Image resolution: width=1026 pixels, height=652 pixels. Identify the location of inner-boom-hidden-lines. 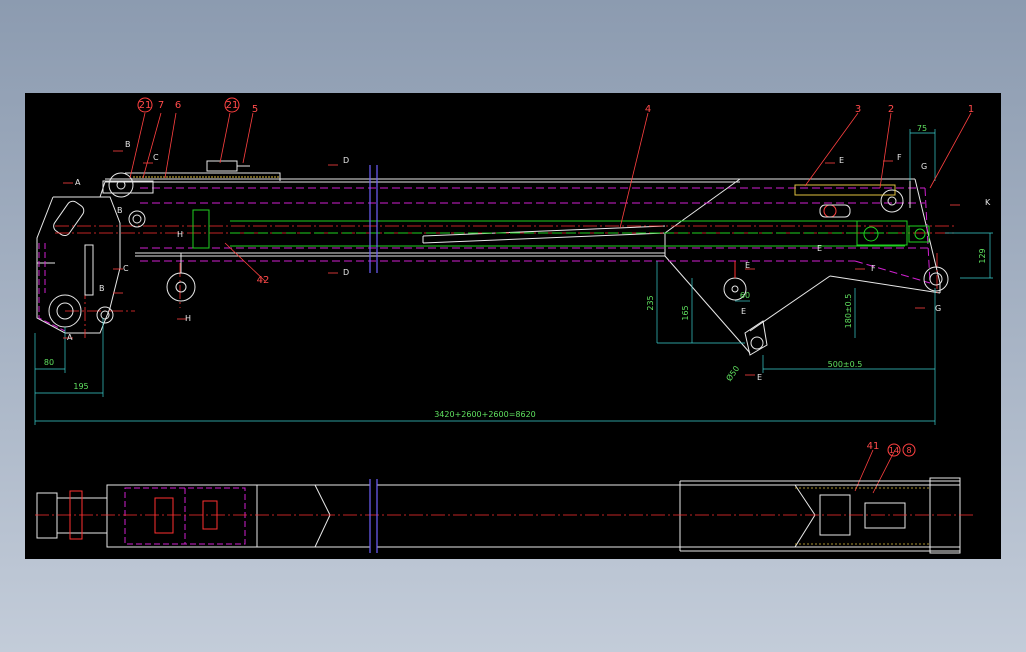
(535, 235).